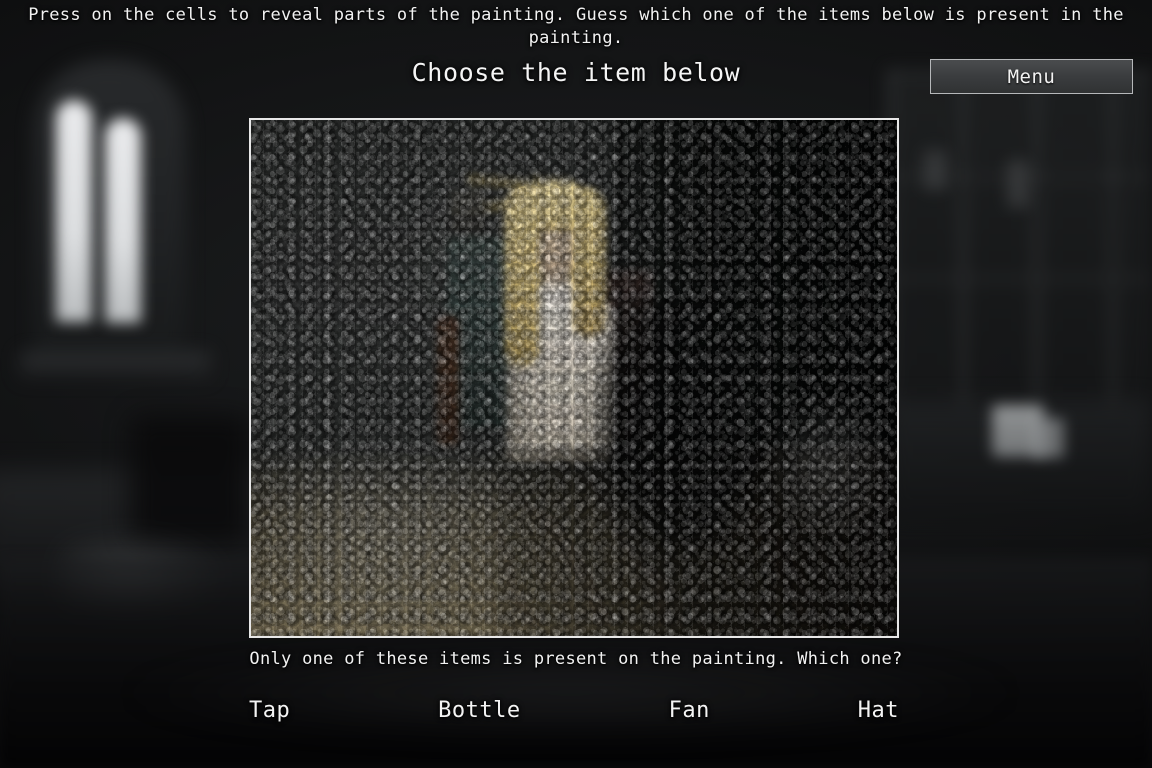  What do you see at coordinates (689, 710) in the screenshot?
I see `option-fan: Fan` at bounding box center [689, 710].